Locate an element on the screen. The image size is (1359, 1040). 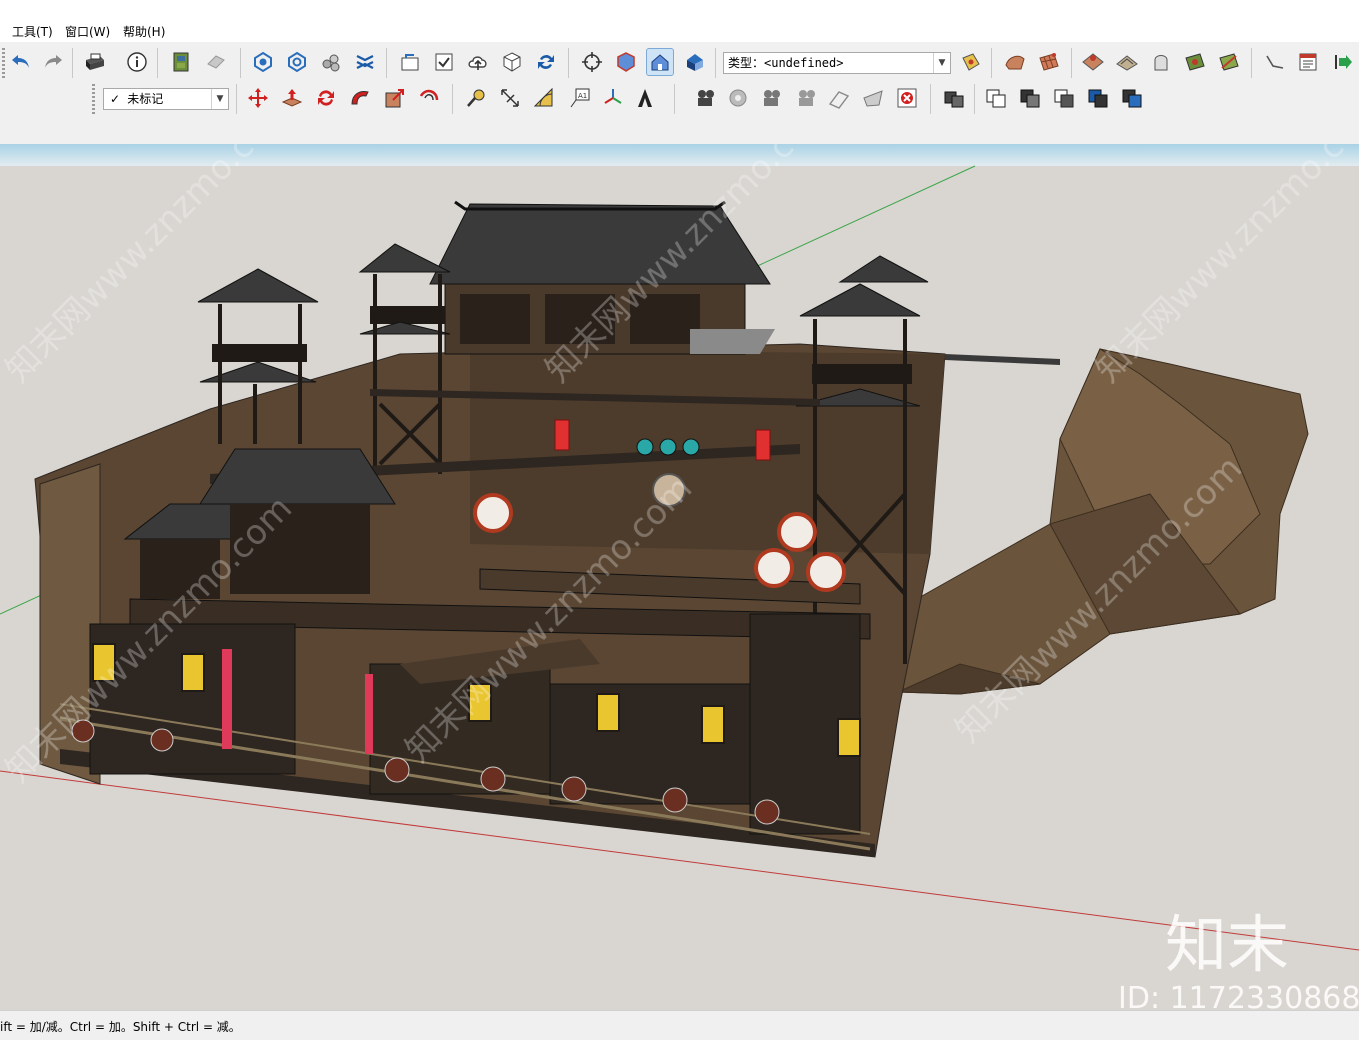
menu-bar: 工具(T) 窗口(W) 帮助(H) is located at coordinates (679, 21).